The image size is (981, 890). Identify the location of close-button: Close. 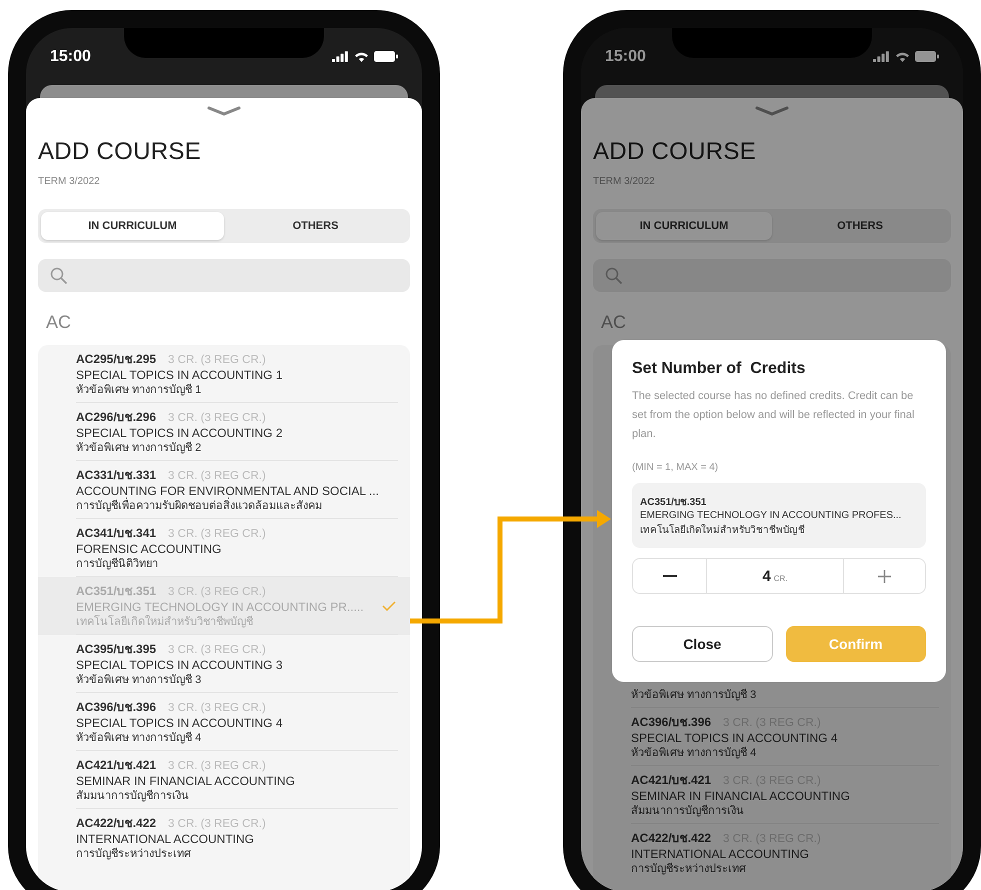
(702, 644).